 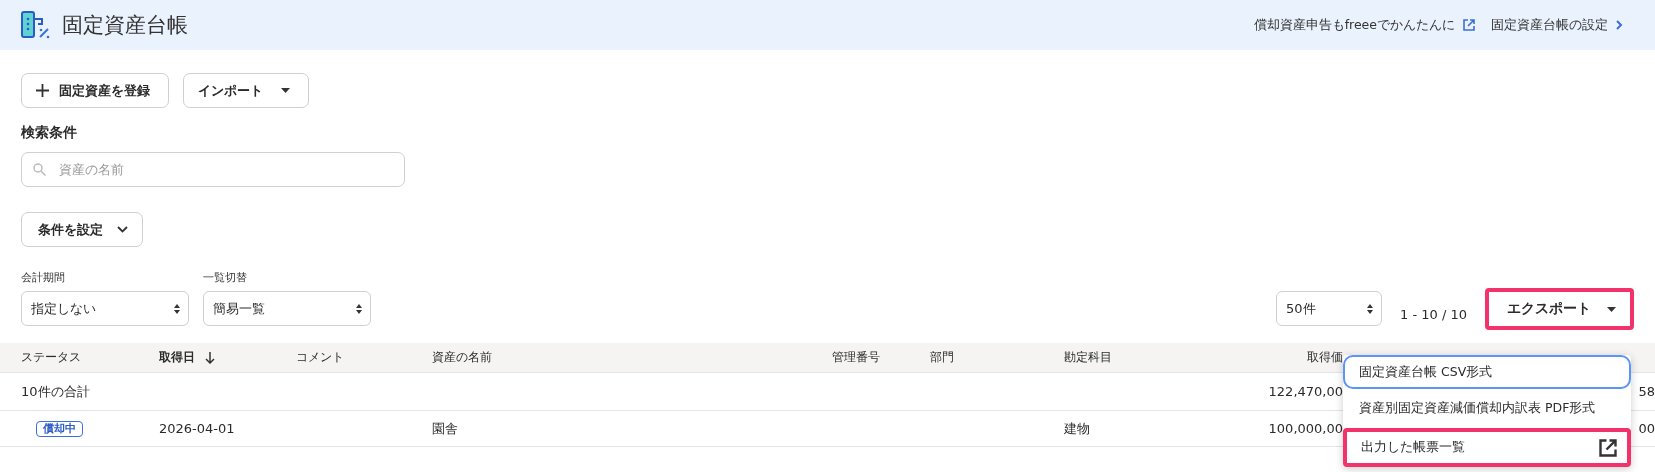 What do you see at coordinates (445, 428) in the screenshot?
I see `table-cell: 園舎` at bounding box center [445, 428].